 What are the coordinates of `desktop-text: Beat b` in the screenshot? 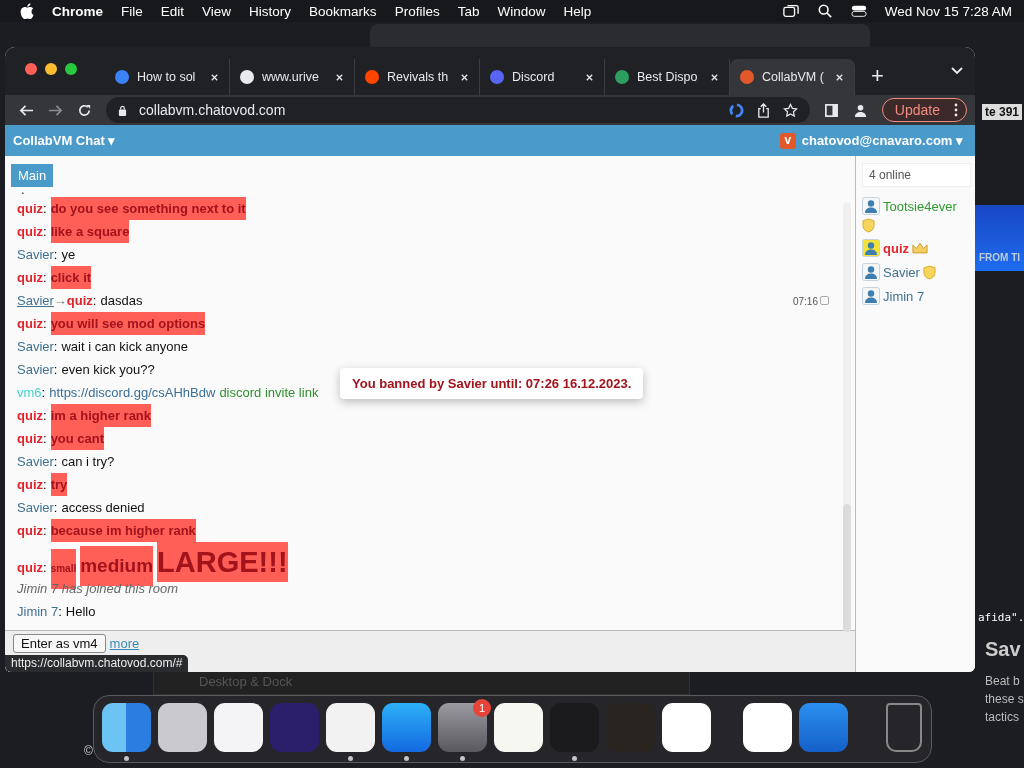 It's located at (1002, 681).